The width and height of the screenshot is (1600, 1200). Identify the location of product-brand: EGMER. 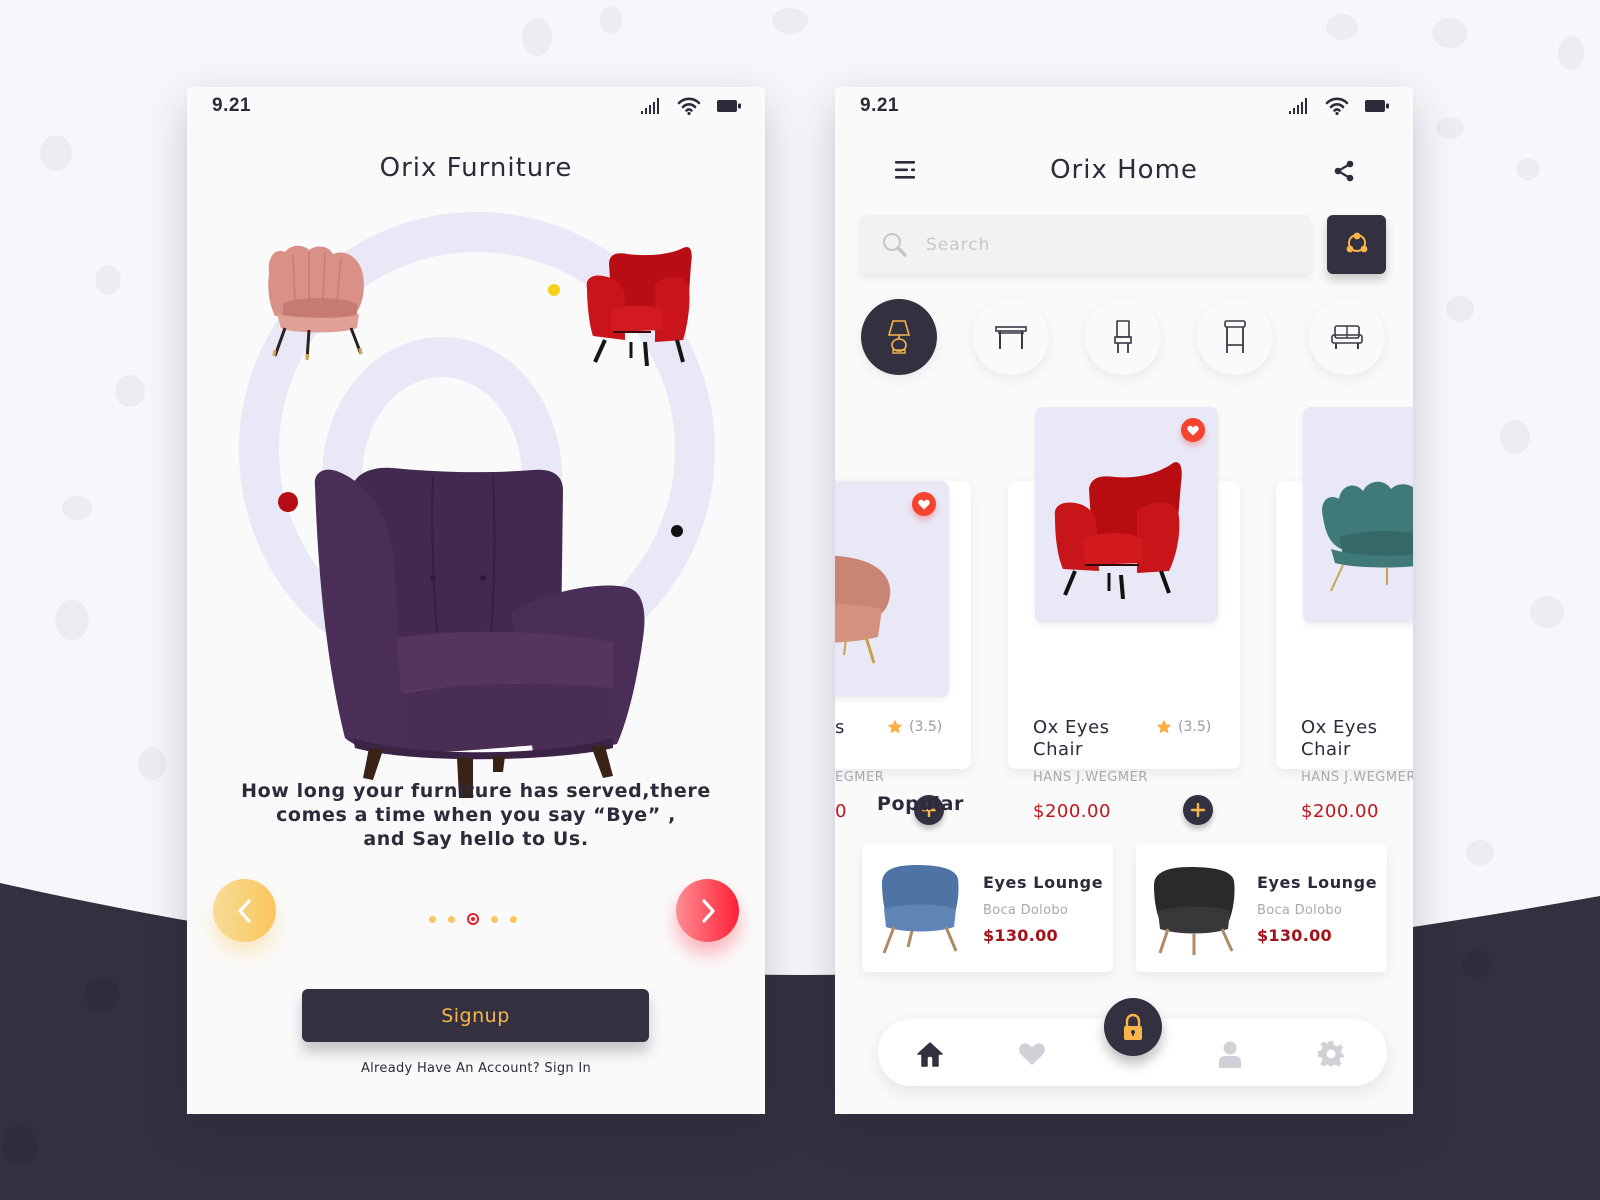
(860, 777).